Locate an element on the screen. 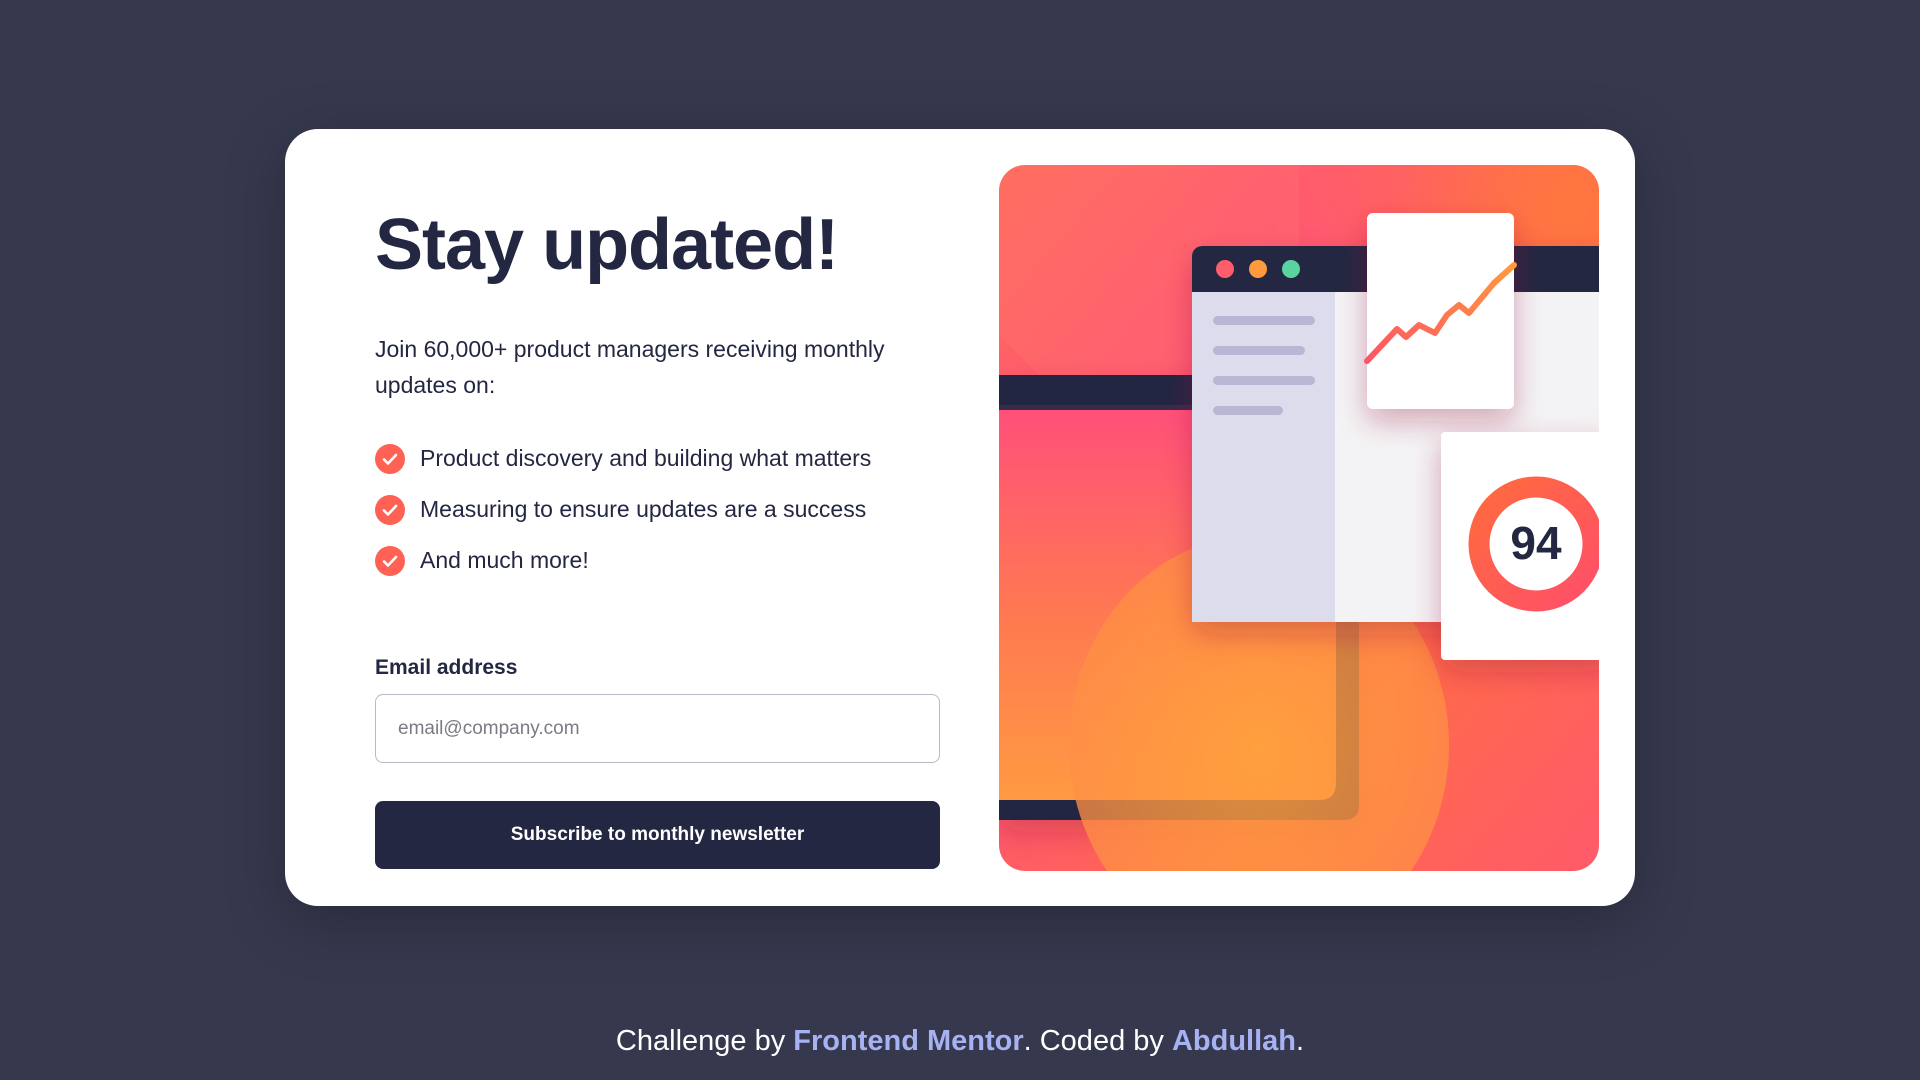 The image size is (1920, 1080). author-link: Abdullah is located at coordinates (1234, 1041).